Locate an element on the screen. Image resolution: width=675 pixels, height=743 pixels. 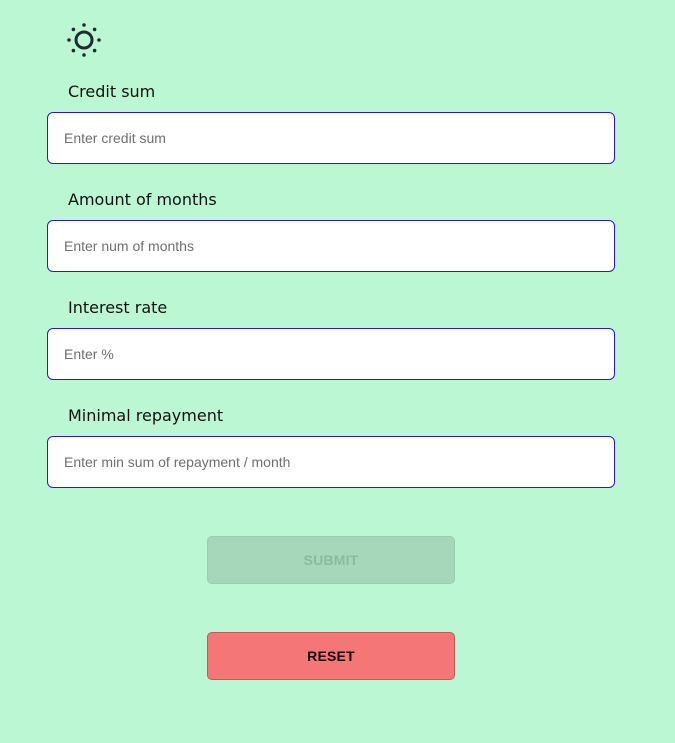
months-input is located at coordinates (331, 246).